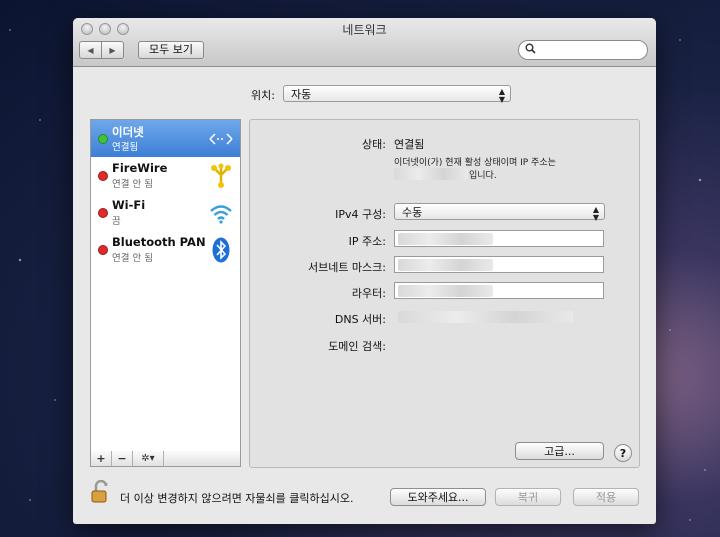  Describe the element at coordinates (360, 319) in the screenshot. I see `dns-server-label: DNS 서버:` at that location.